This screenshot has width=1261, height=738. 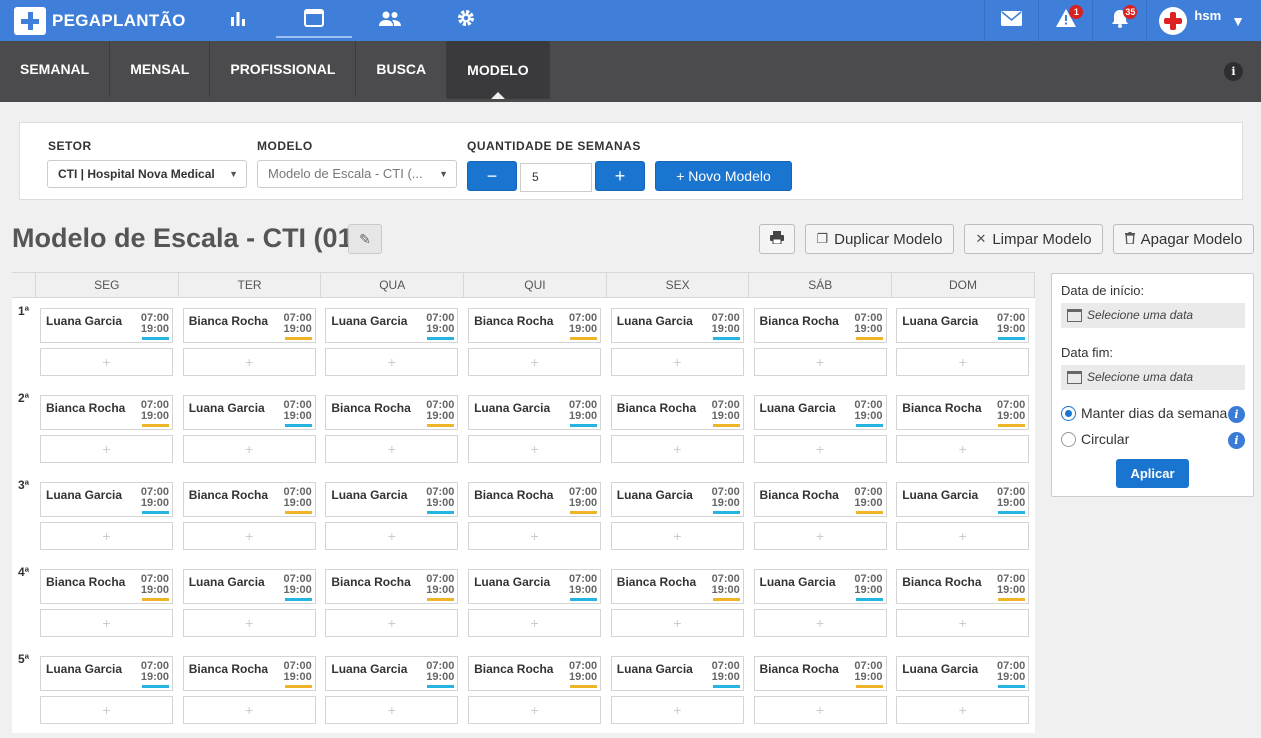 I want to click on apply-button: Aplicar, so click(x=1152, y=473).